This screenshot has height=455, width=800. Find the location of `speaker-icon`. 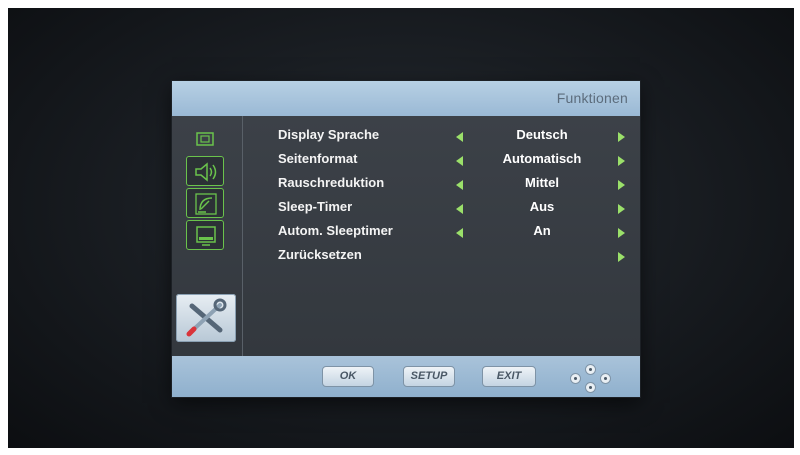

speaker-icon is located at coordinates (205, 171).